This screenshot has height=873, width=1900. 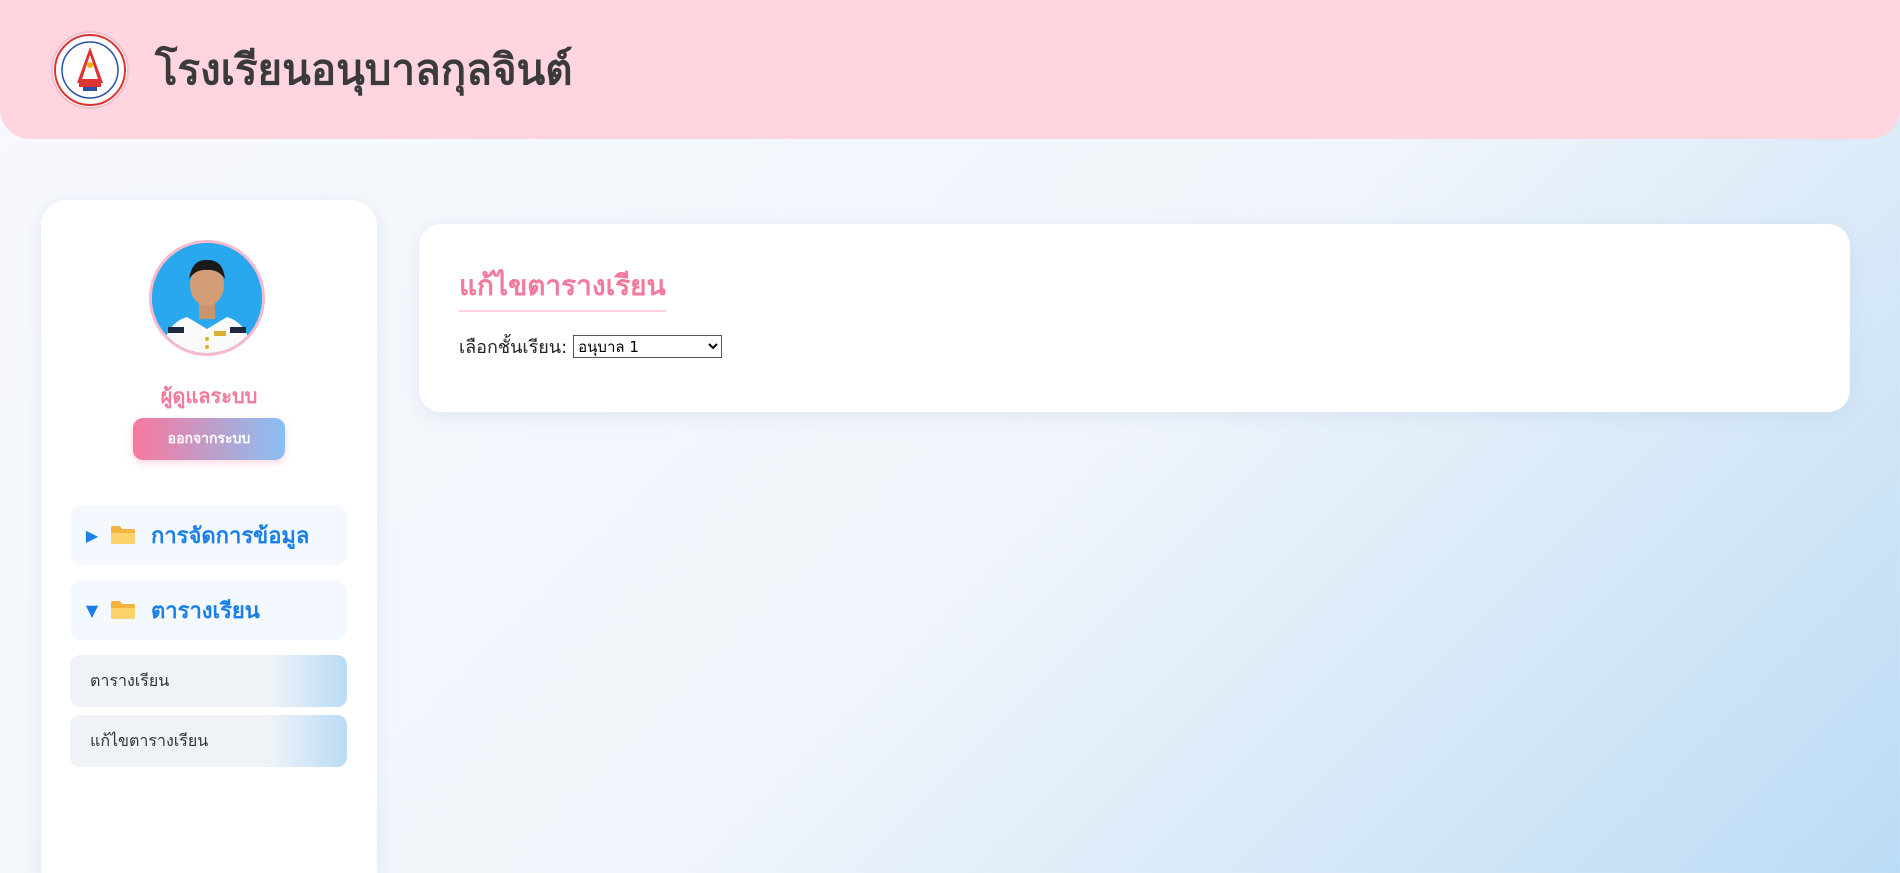 I want to click on class-select-row: เลือกชั้นเรียน: อนุบาล 1, so click(x=591, y=346).